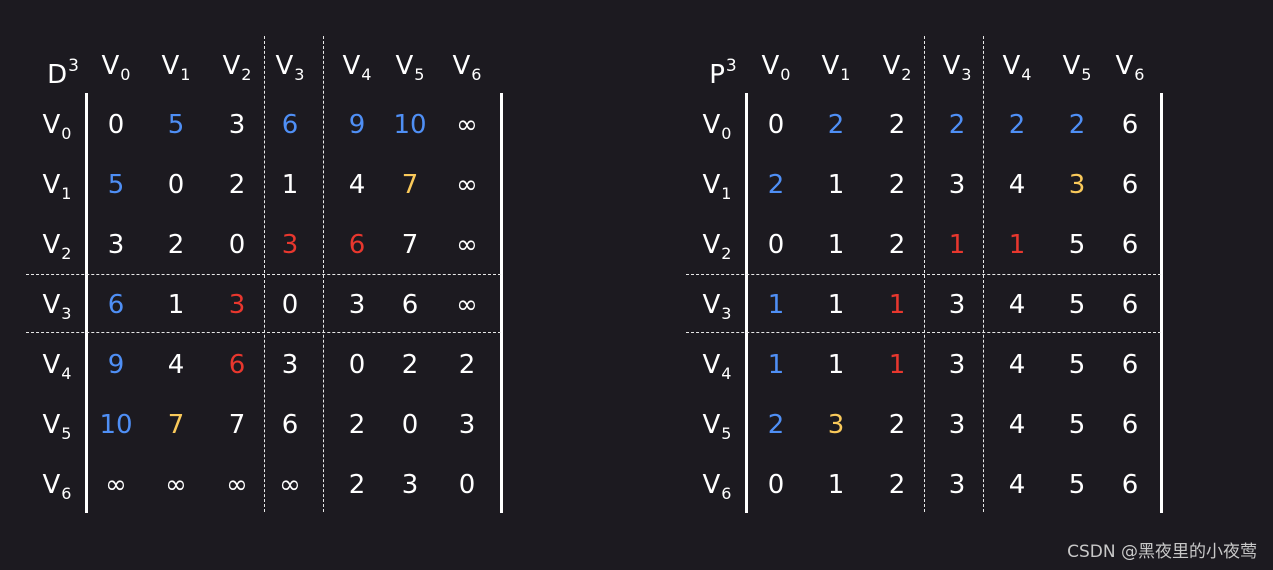 Image resolution: width=1273 pixels, height=570 pixels. Describe the element at coordinates (63, 73) in the screenshot. I see `matrix-d-corner-label: D3` at that location.